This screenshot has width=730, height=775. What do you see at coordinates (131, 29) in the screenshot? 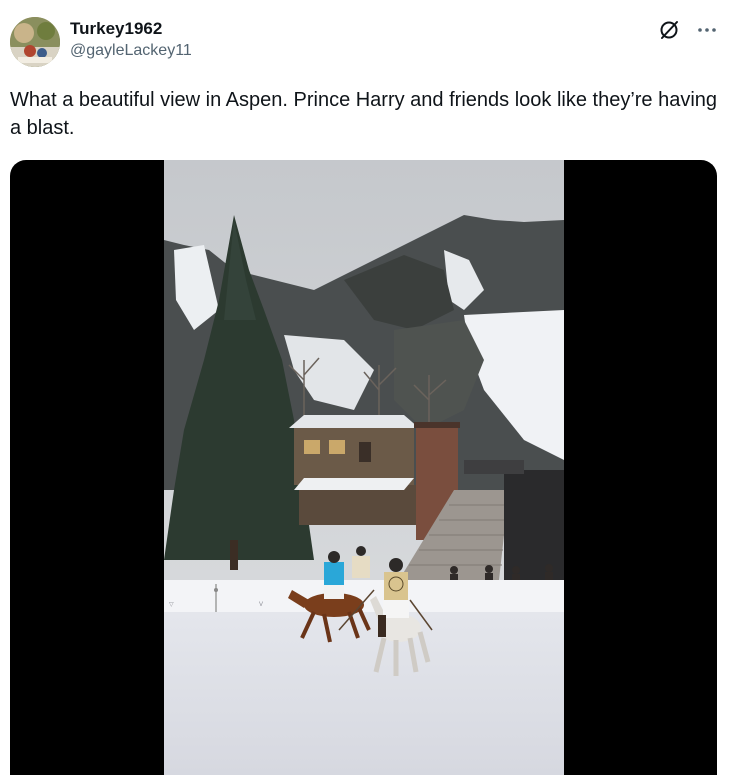
I see `display-name: Turkey1962` at bounding box center [131, 29].